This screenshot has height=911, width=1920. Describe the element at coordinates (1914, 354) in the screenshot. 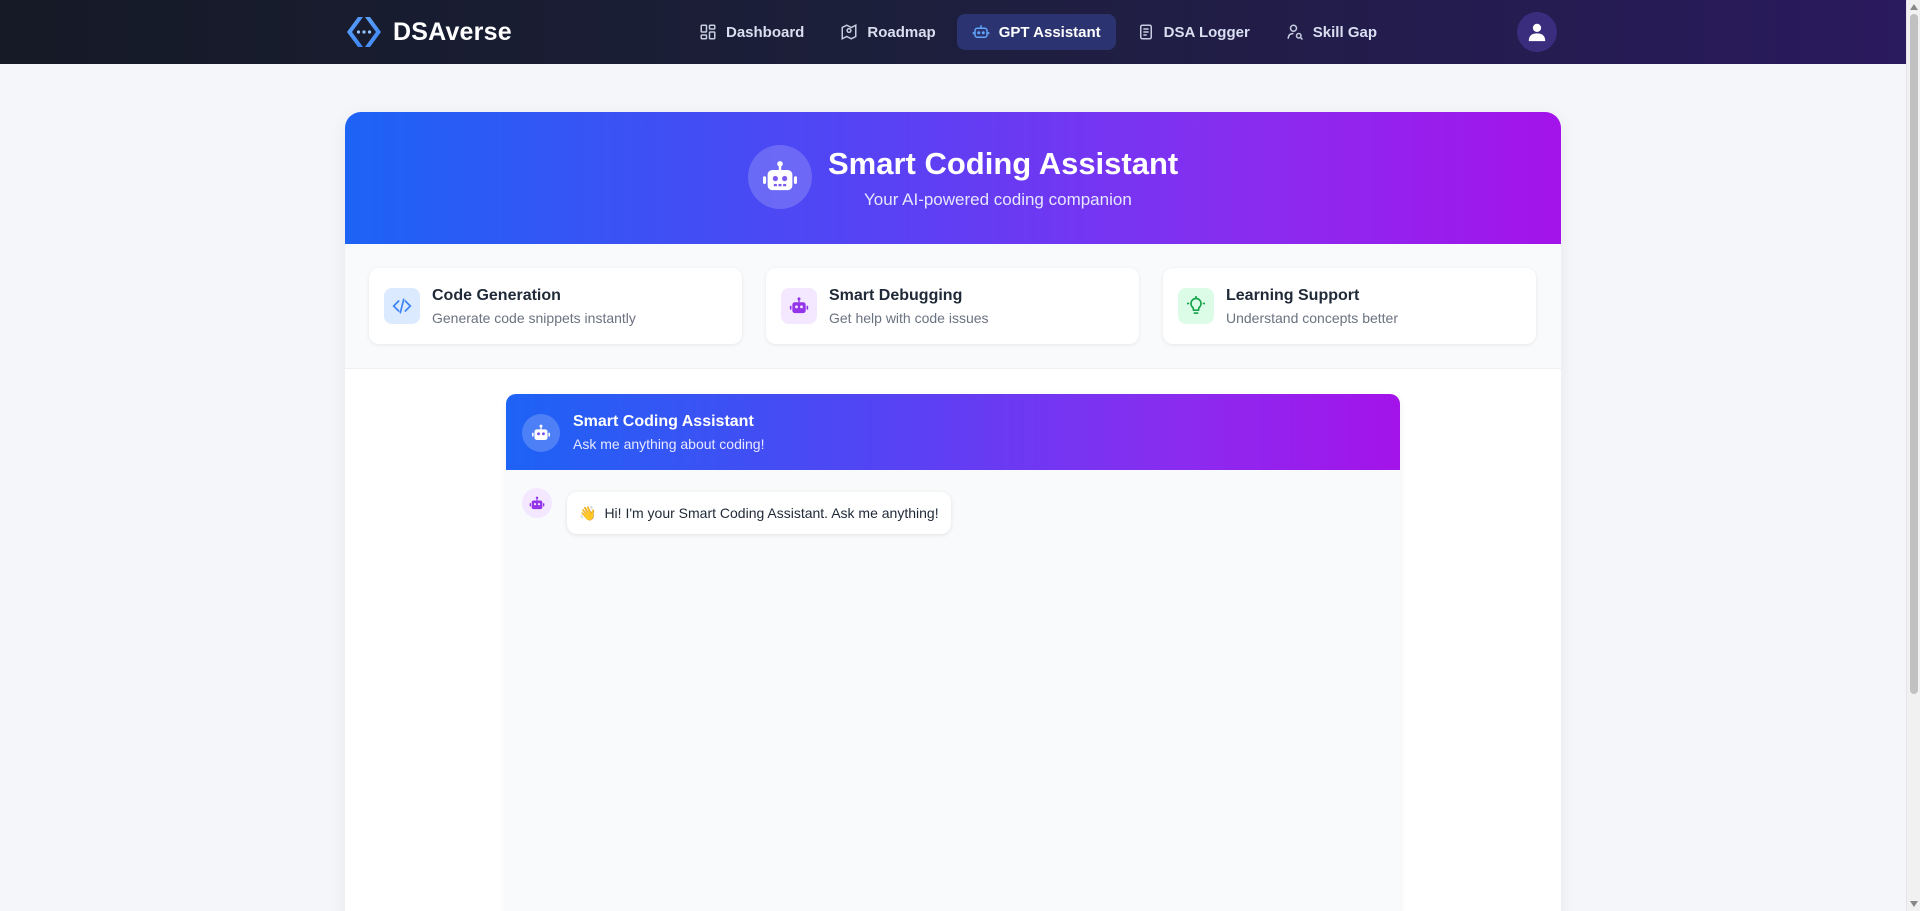

I see `scrollbar-thumb` at that location.